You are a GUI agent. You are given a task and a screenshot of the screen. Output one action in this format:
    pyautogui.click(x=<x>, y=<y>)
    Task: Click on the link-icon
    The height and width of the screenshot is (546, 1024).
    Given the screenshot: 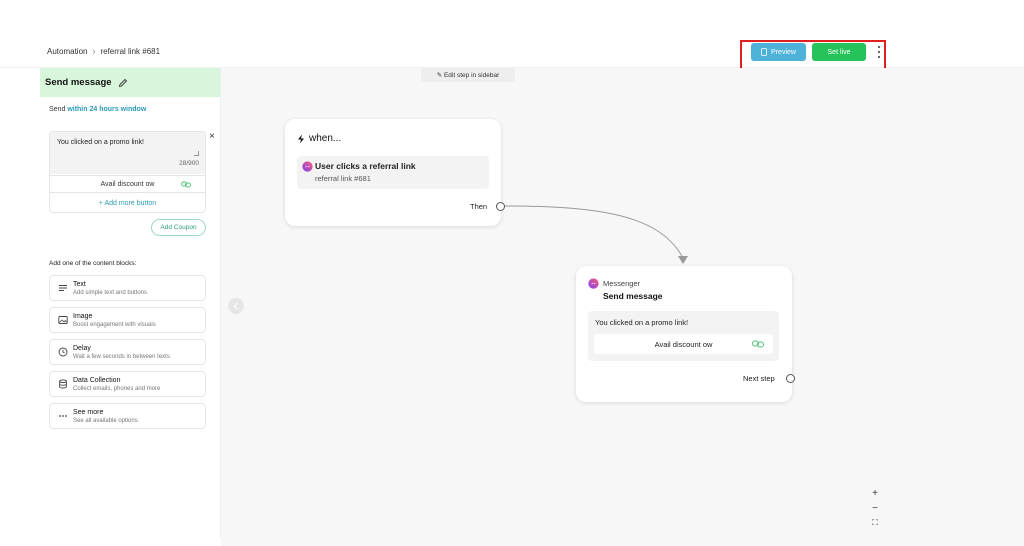 What is the action you would take?
    pyautogui.click(x=758, y=344)
    